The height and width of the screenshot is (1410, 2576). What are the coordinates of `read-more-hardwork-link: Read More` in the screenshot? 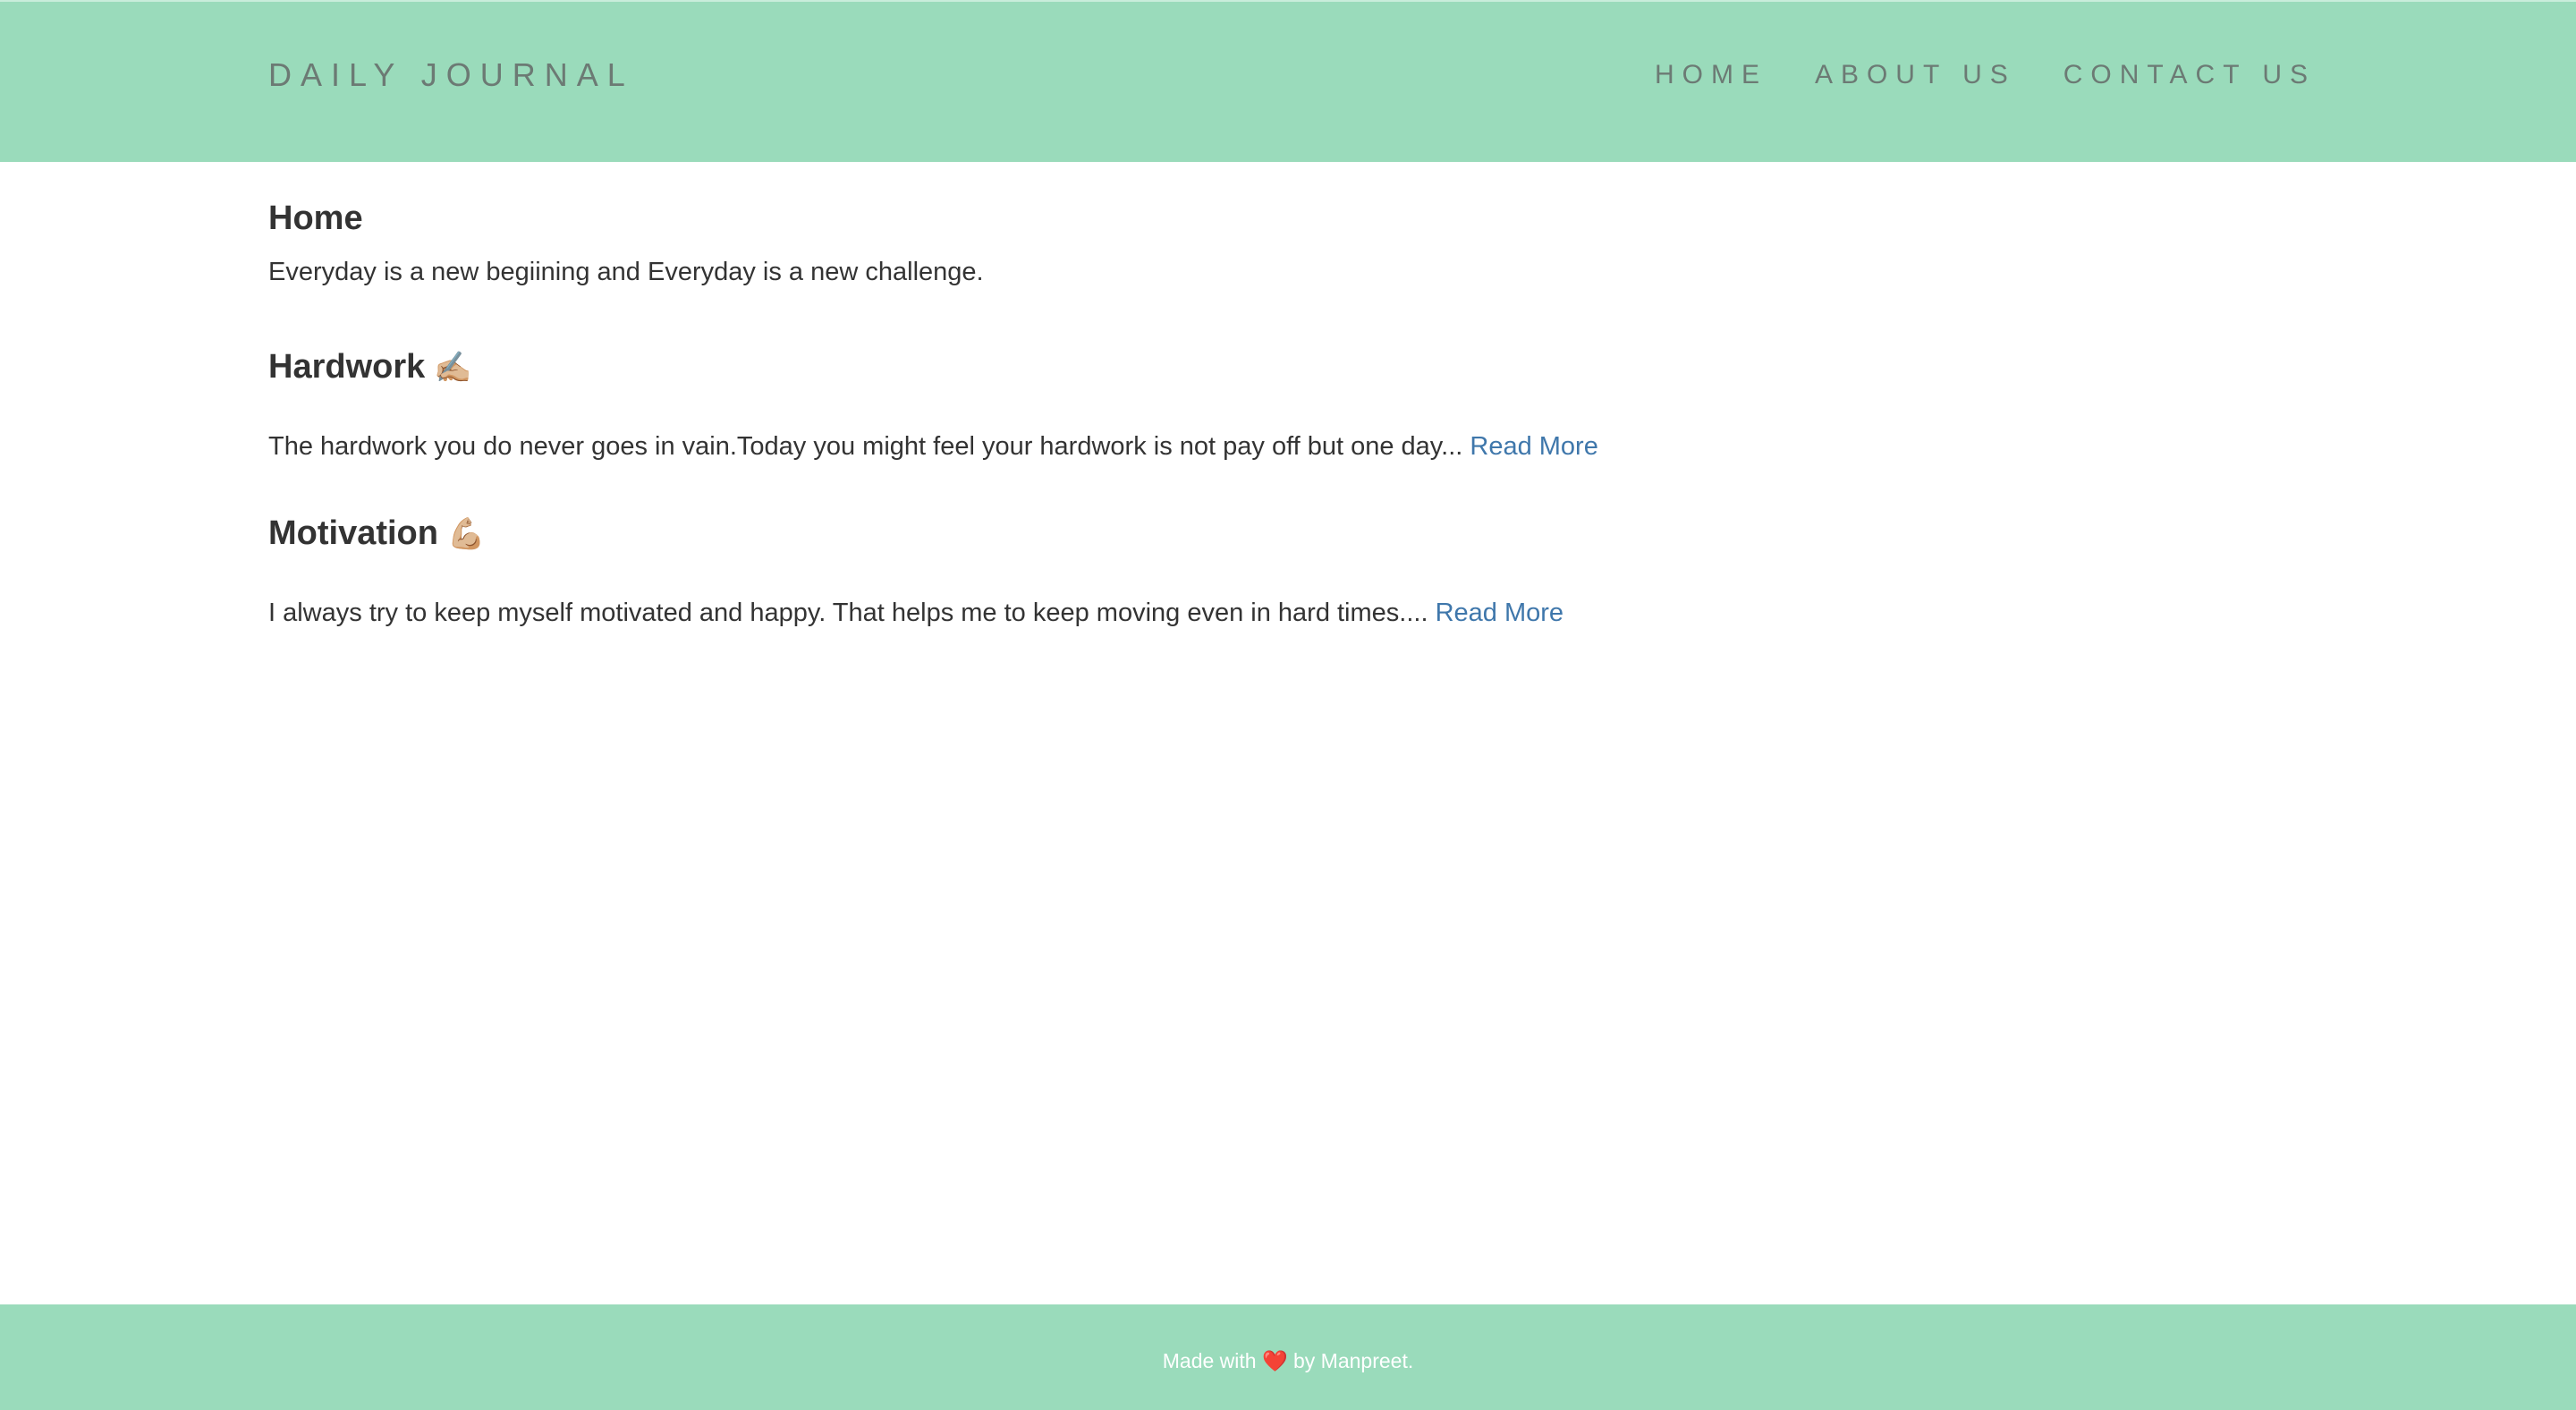 It's located at (1533, 447).